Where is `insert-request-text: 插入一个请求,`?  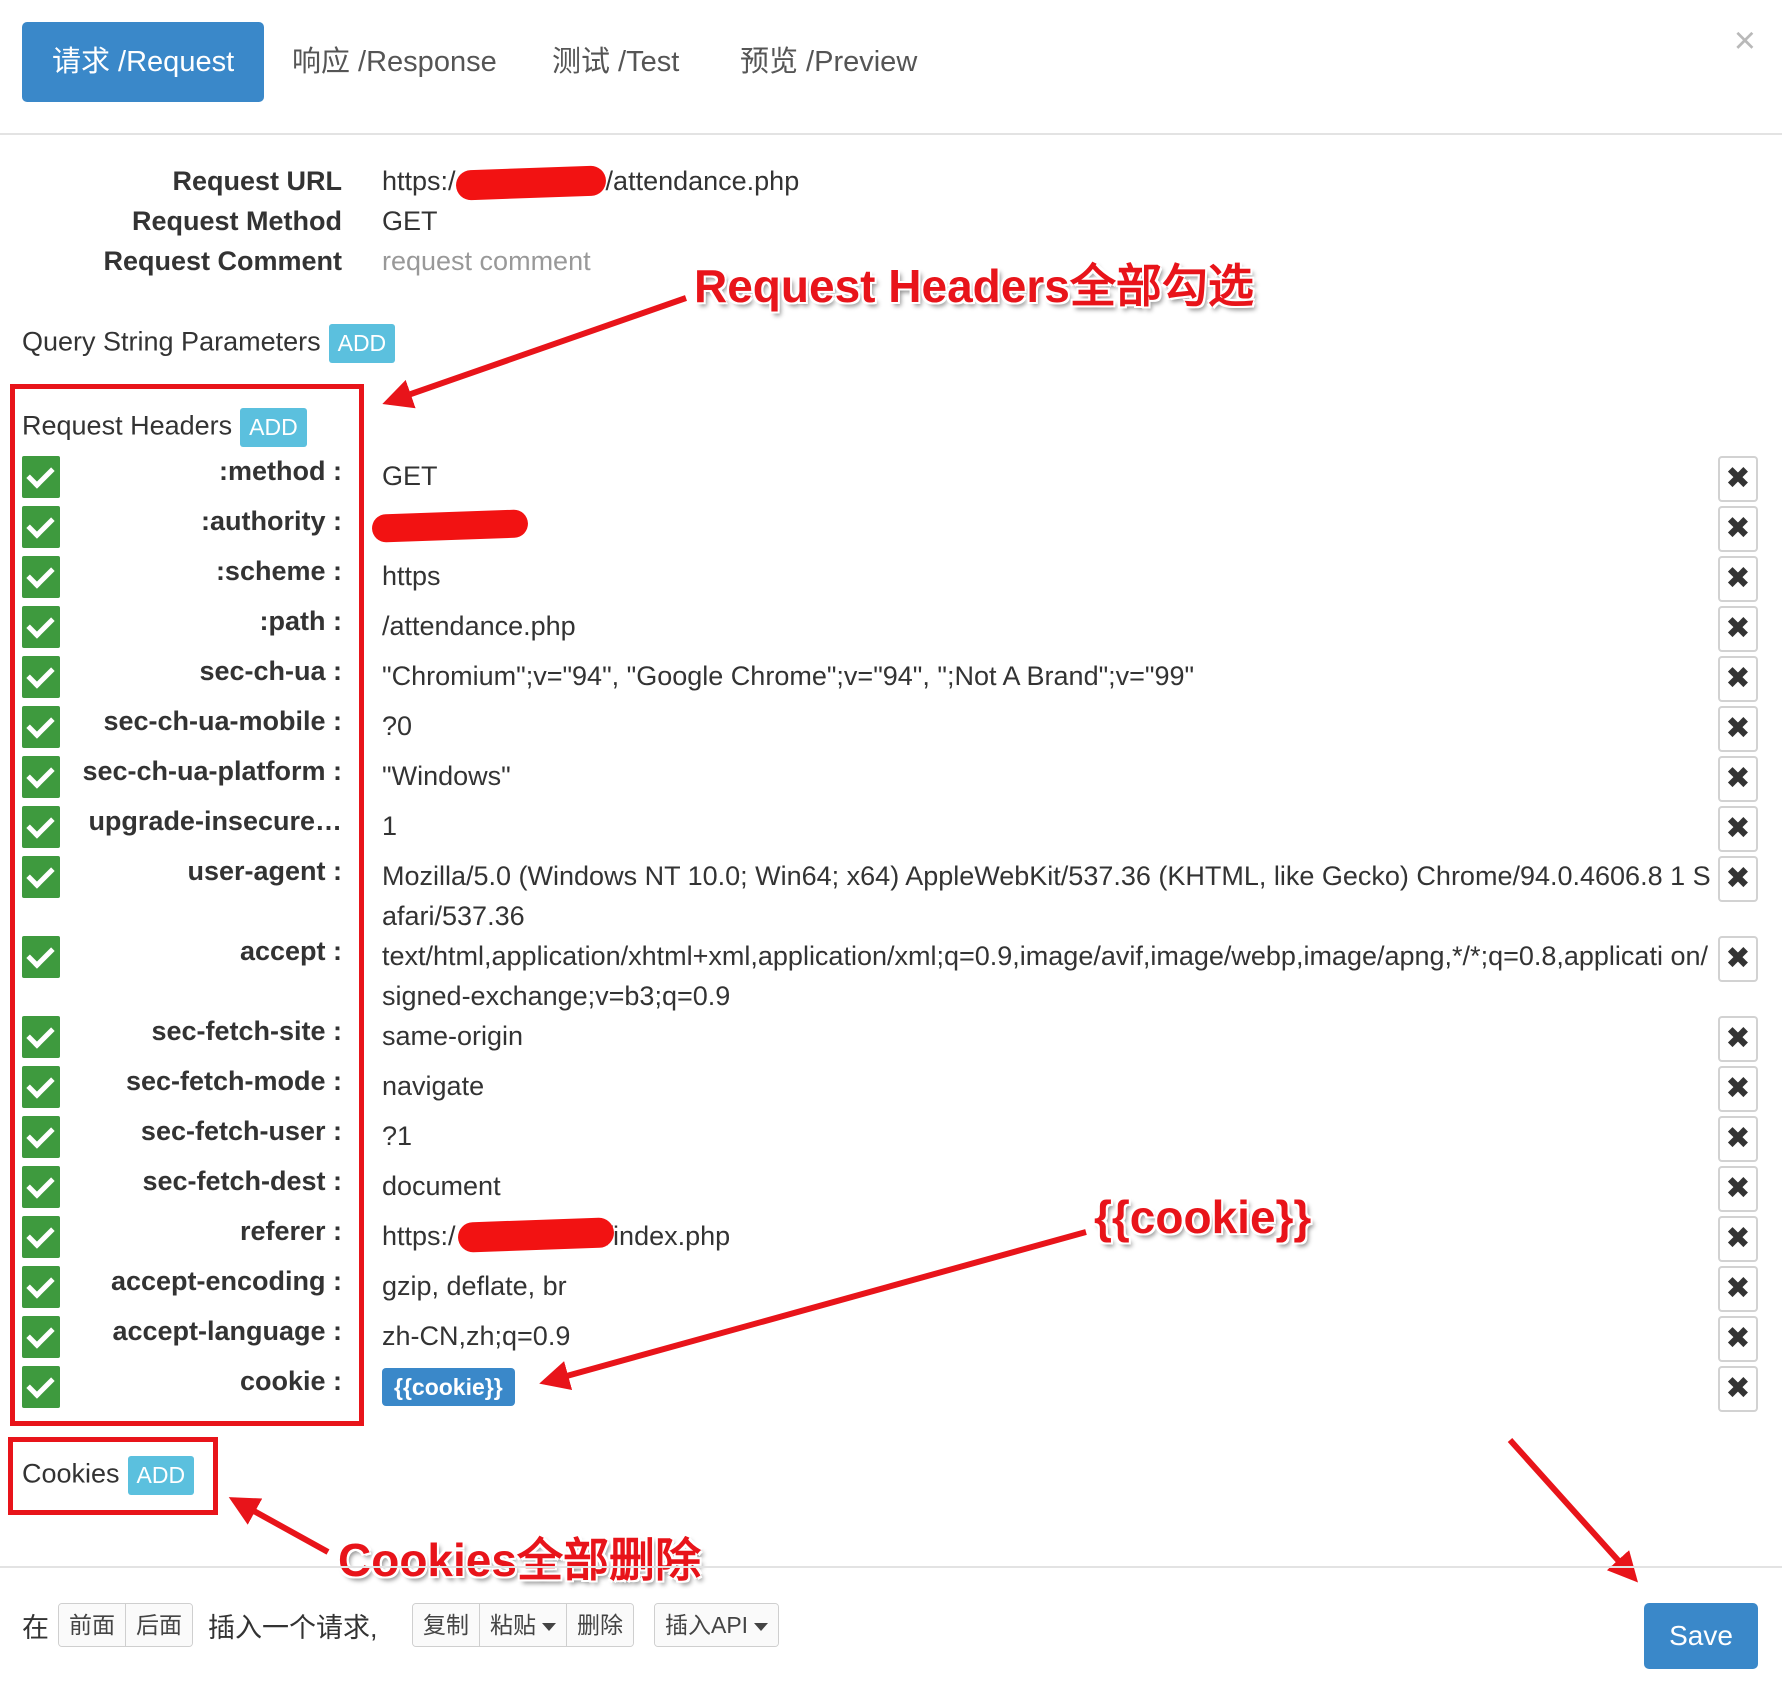 insert-request-text: 插入一个请求, is located at coordinates (293, 1628).